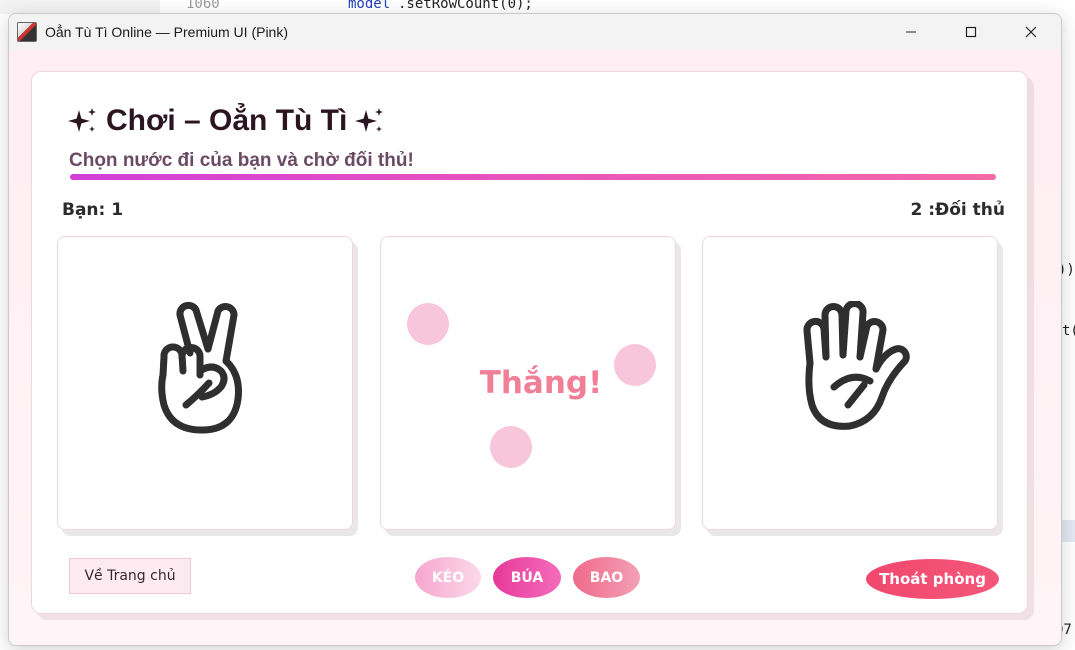 Image resolution: width=1075 pixels, height=650 pixels. I want to click on player-hand-panel, so click(205, 383).